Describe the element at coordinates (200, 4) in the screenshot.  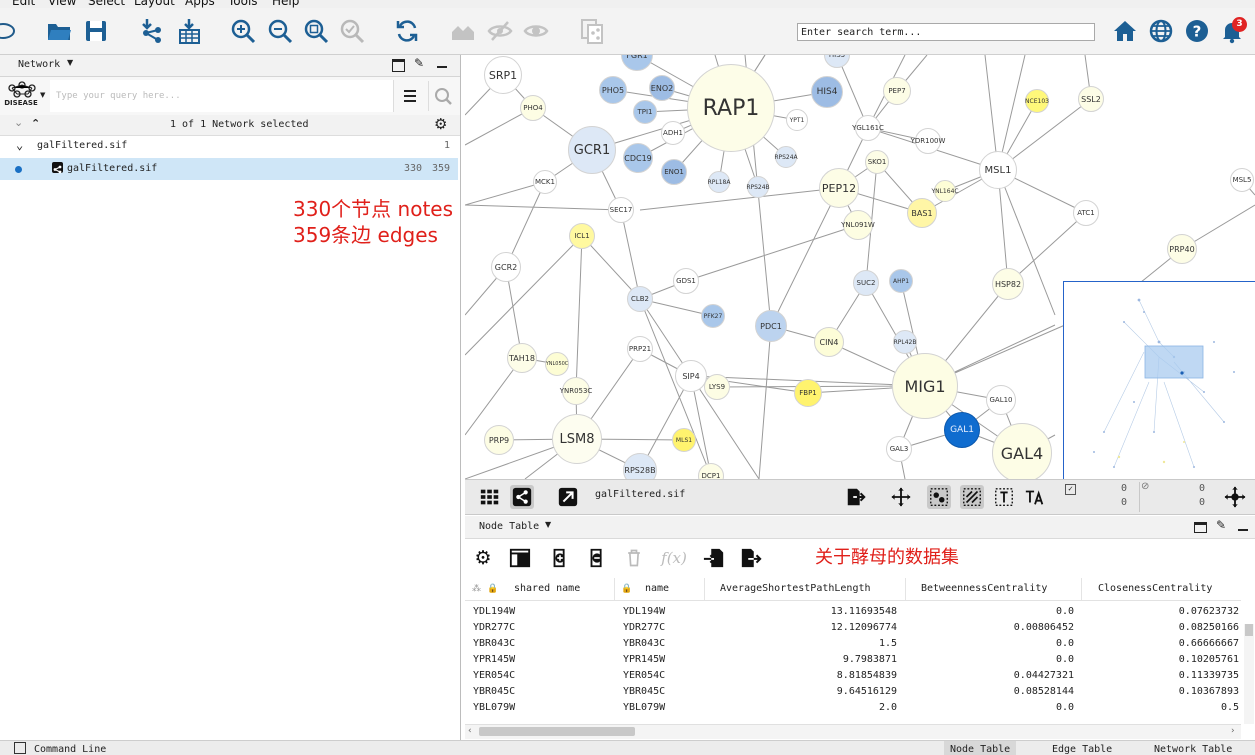
I see `menu-apps: Apps` at that location.